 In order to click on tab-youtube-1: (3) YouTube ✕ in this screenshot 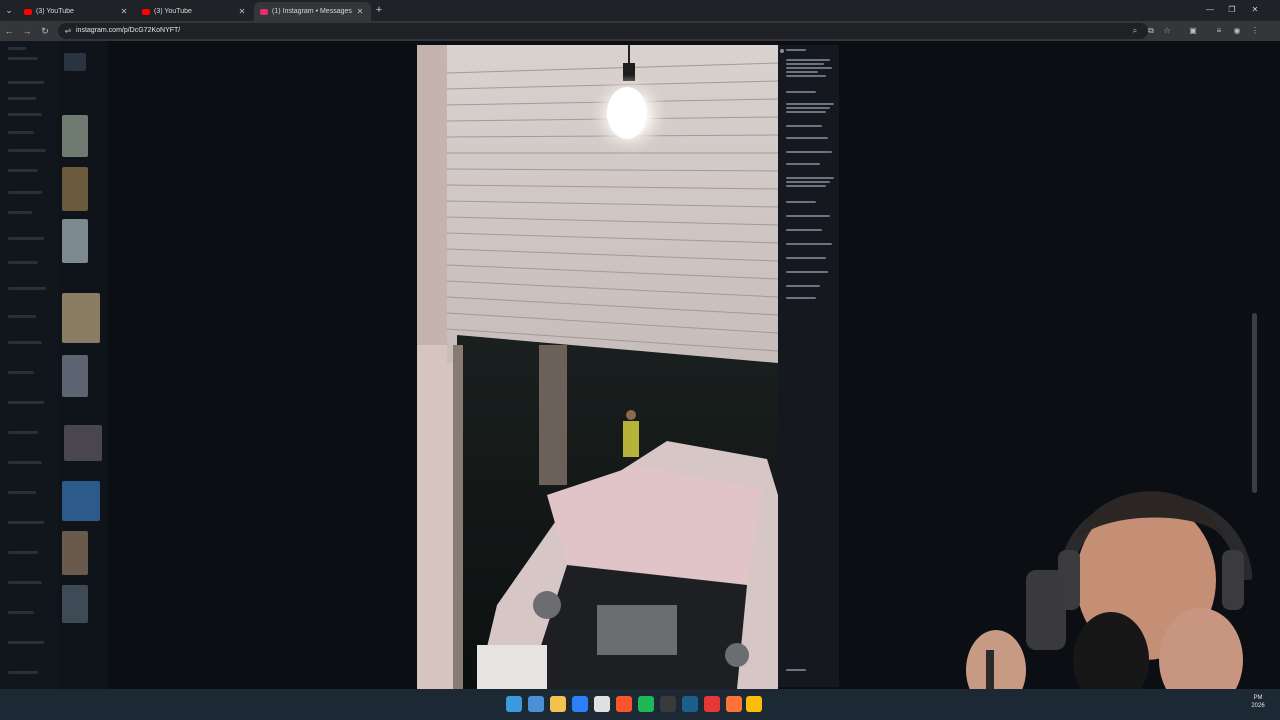, I will do `click(76, 11)`.